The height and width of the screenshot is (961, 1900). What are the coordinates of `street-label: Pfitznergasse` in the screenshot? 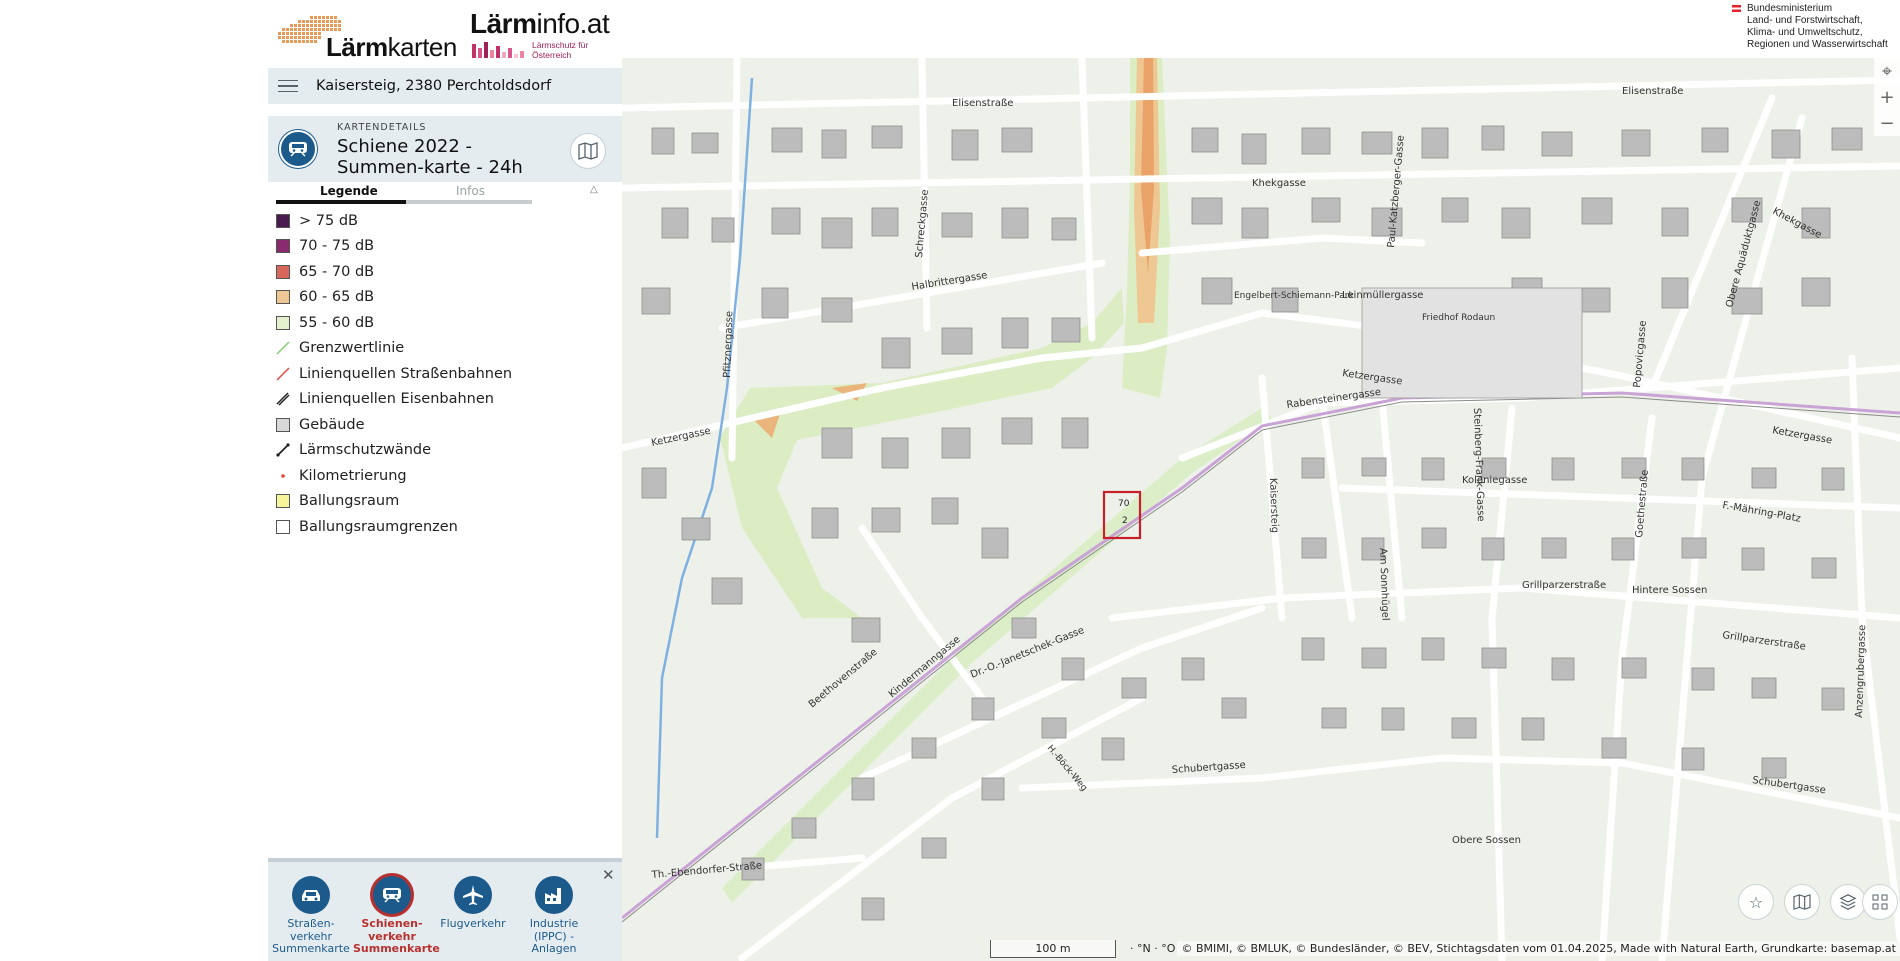 It's located at (728, 344).